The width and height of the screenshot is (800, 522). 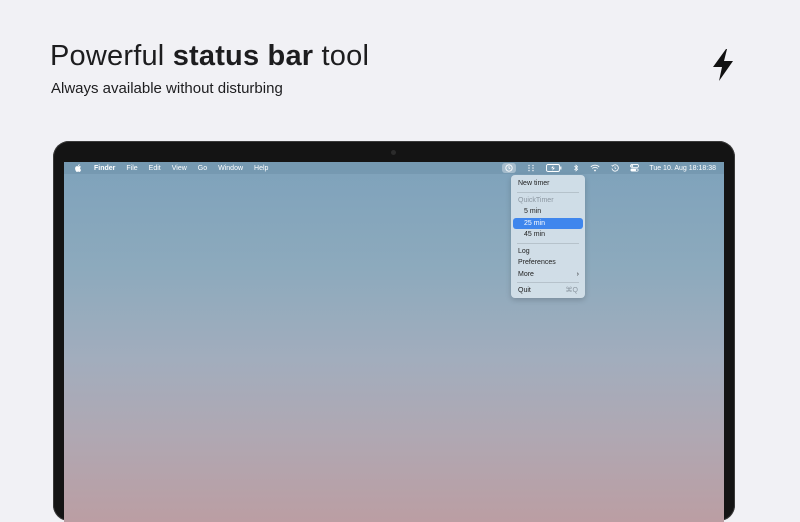 I want to click on wifi-icon, so click(x=595, y=168).